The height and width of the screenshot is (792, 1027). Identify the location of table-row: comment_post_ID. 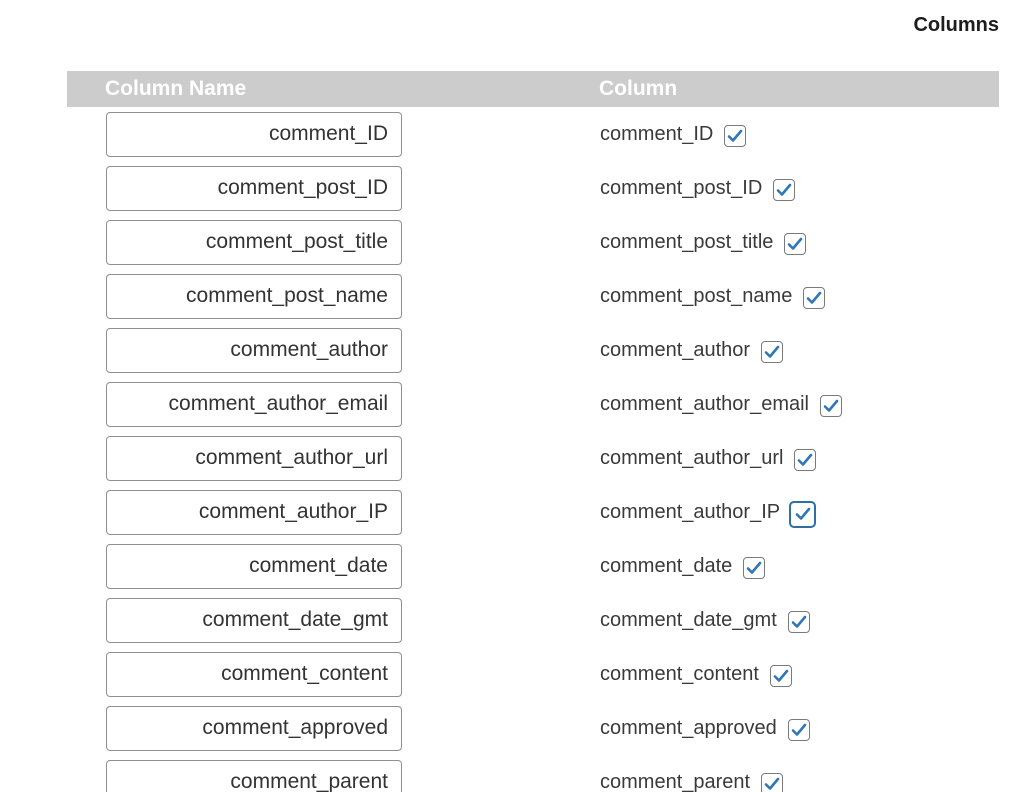
(513, 193).